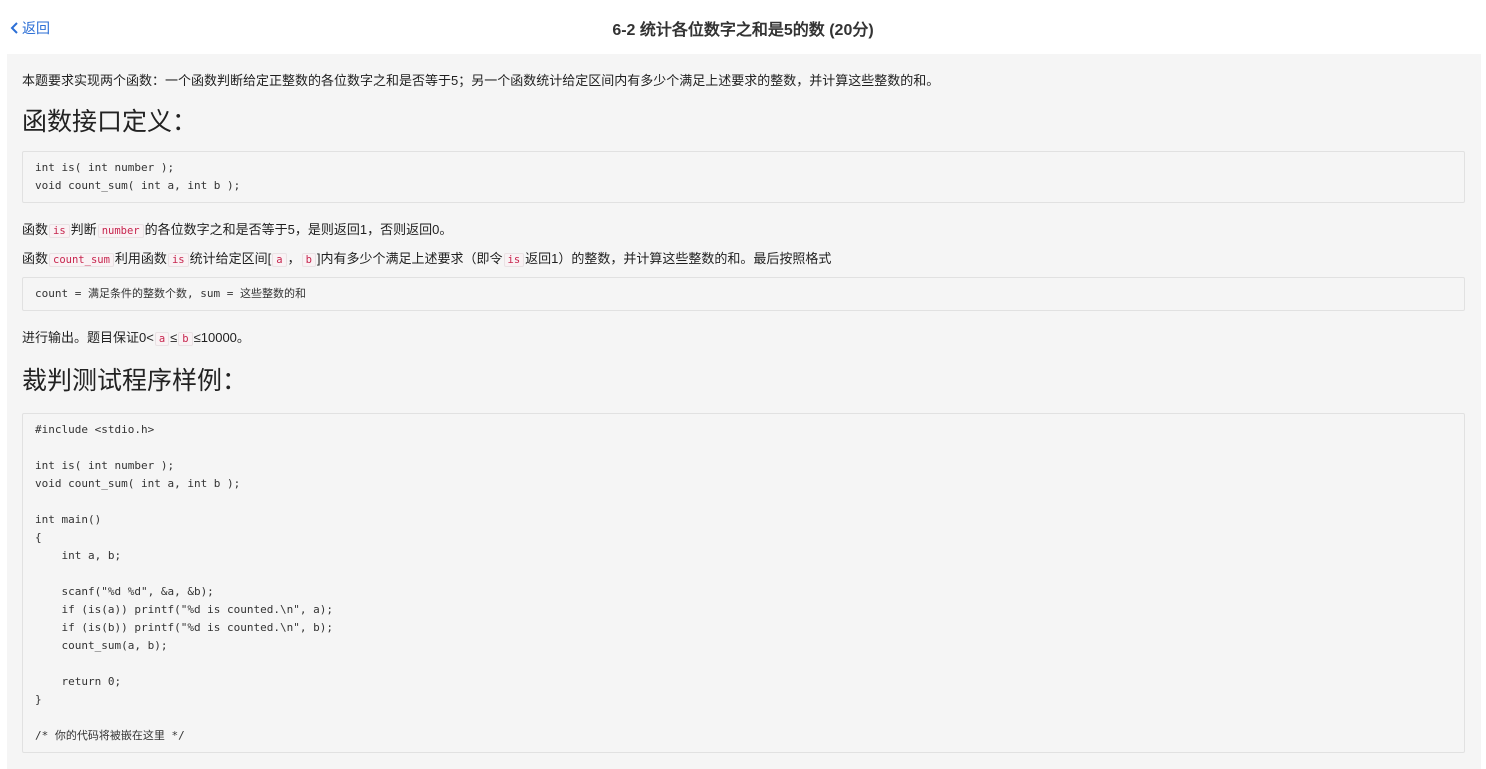 The height and width of the screenshot is (769, 1486). Describe the element at coordinates (743, 294) in the screenshot. I see `output-format-code-block: count = 满足条件的整数个数, sum = 这些整数的和` at that location.